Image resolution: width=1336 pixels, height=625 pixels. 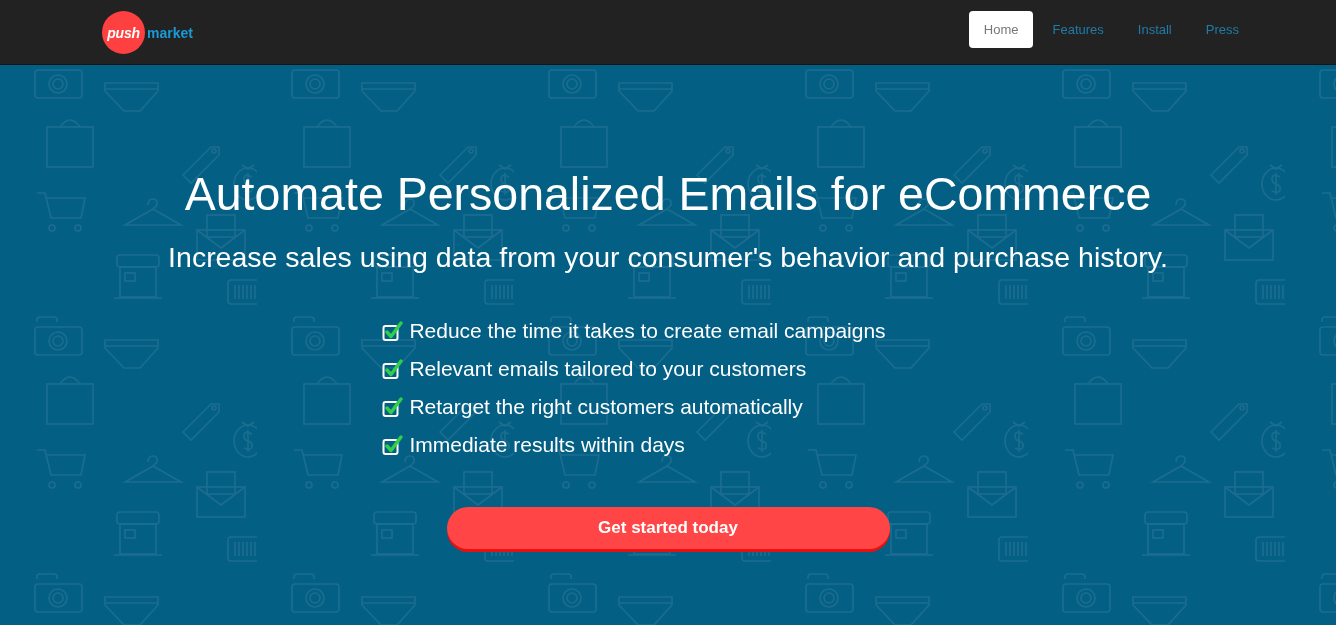 What do you see at coordinates (170, 32) in the screenshot?
I see `logo-wordmark: market` at bounding box center [170, 32].